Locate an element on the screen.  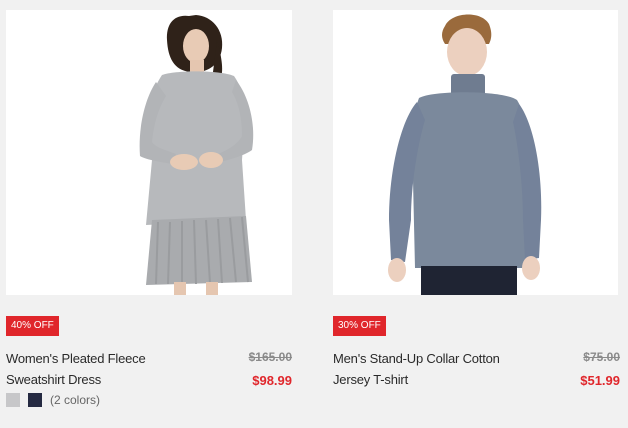
product-name: Women's Pleated Fleece Sweatshirt Dress is located at coordinates (111, 369).